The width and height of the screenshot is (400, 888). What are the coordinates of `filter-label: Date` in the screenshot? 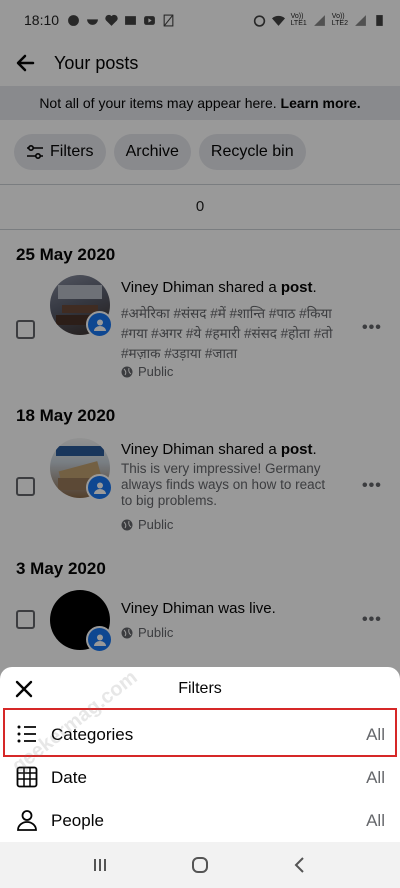 It's located at (69, 777).